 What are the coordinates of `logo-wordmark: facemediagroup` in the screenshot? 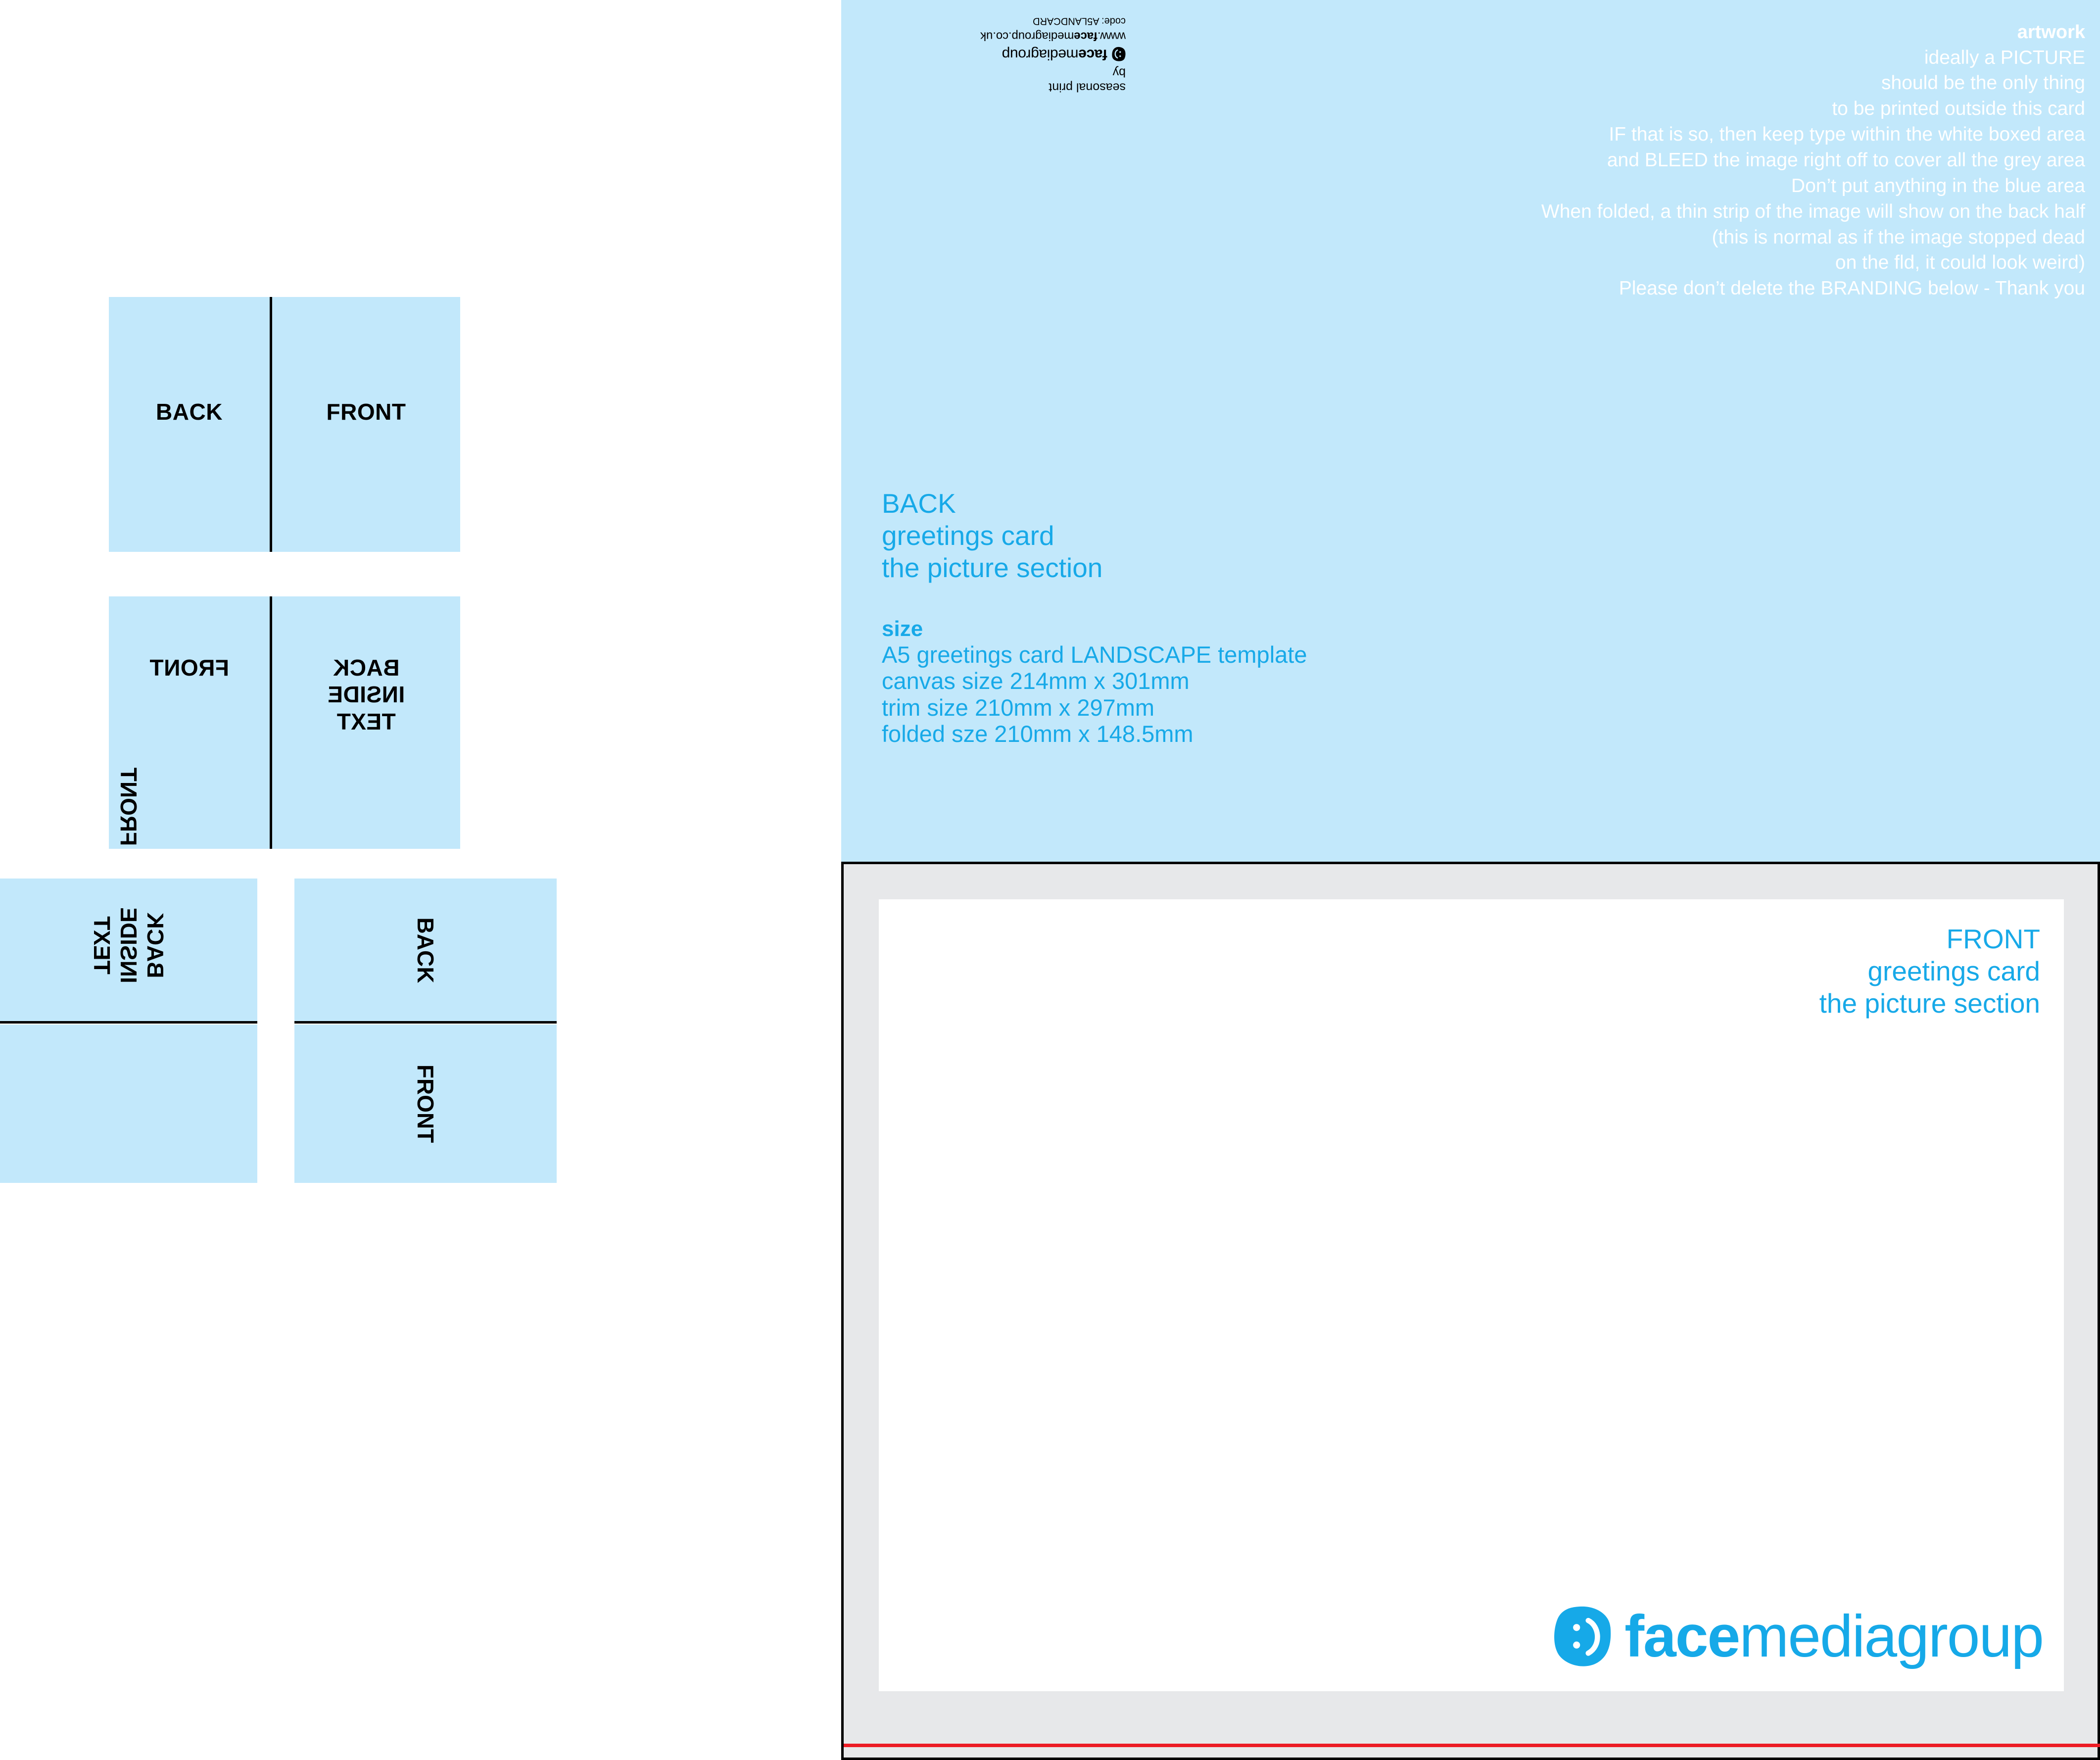 It's located at (1834, 1636).